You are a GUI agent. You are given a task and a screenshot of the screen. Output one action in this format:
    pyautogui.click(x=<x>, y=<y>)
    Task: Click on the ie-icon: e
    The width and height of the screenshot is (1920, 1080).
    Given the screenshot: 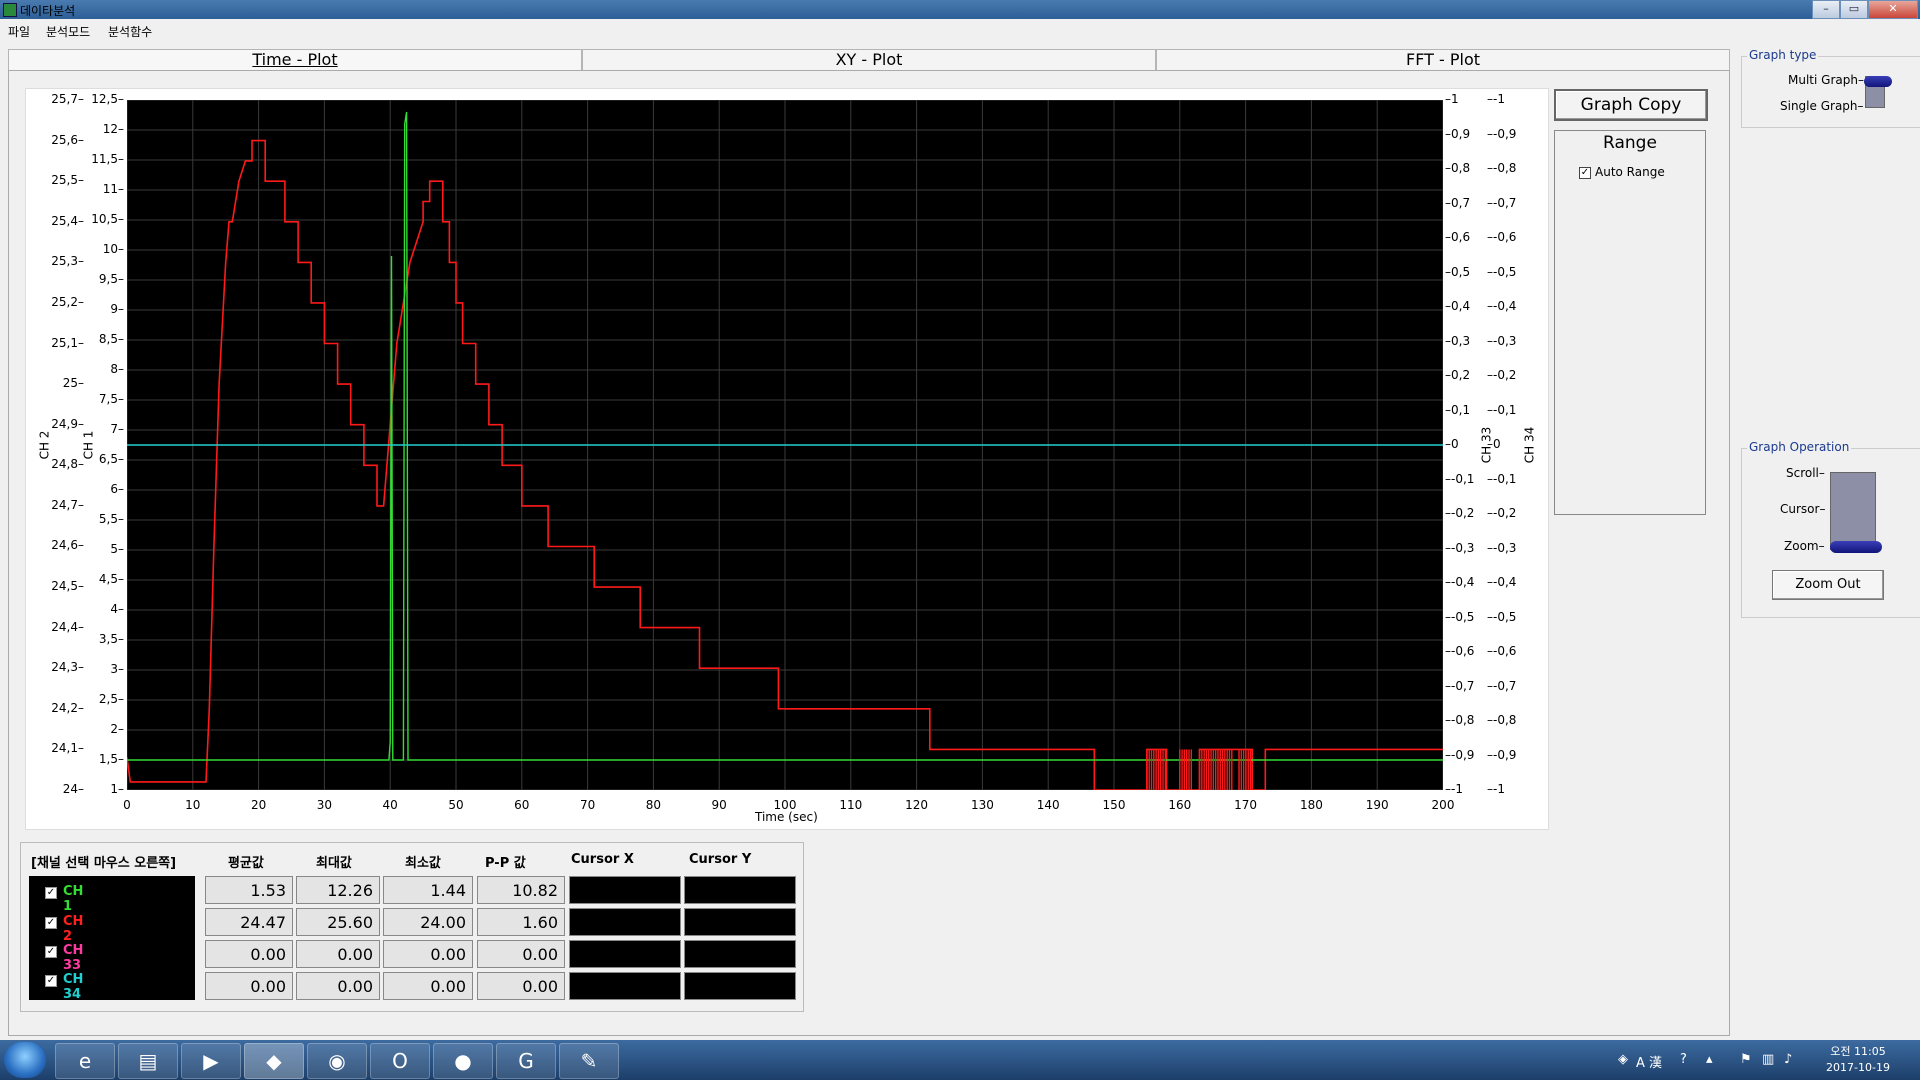 What is the action you would take?
    pyautogui.click(x=85, y=1061)
    